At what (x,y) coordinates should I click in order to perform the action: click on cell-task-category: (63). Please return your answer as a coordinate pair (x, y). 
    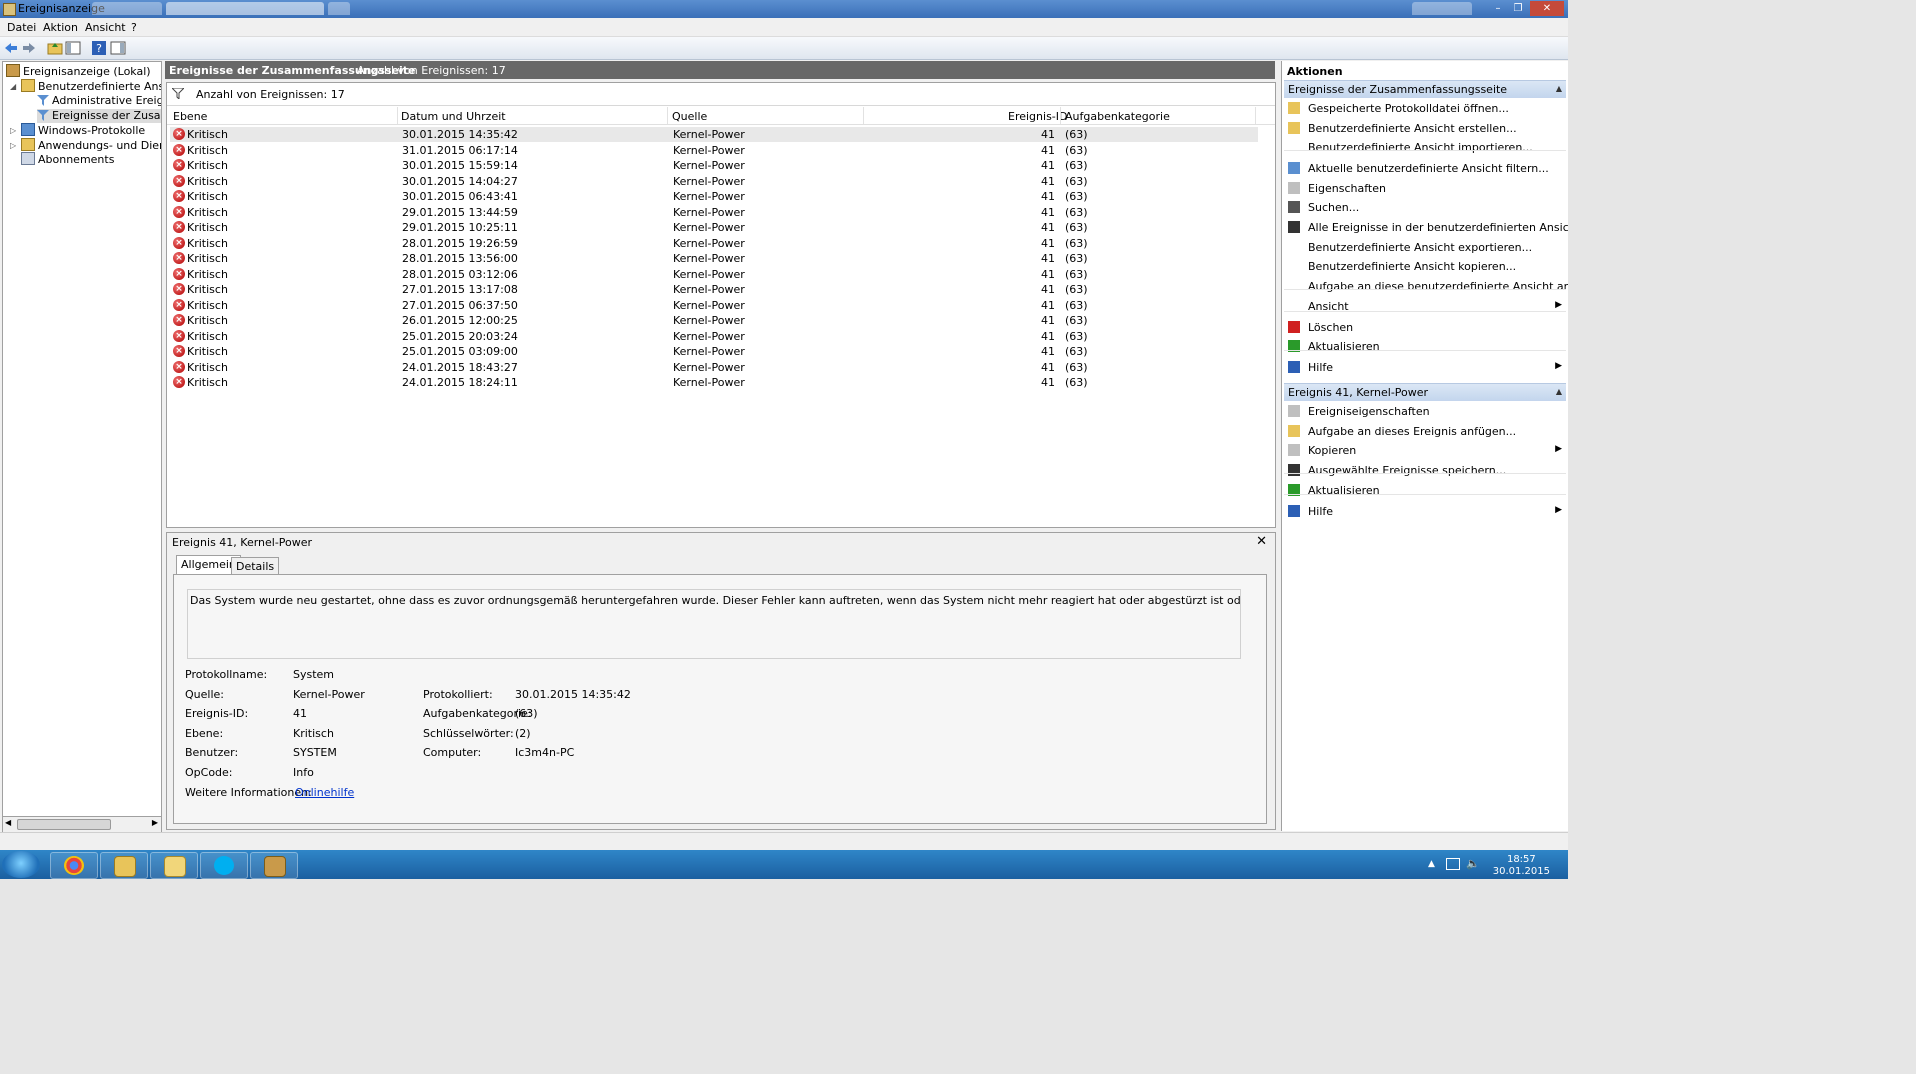
    Looking at the image, I should click on (1076, 258).